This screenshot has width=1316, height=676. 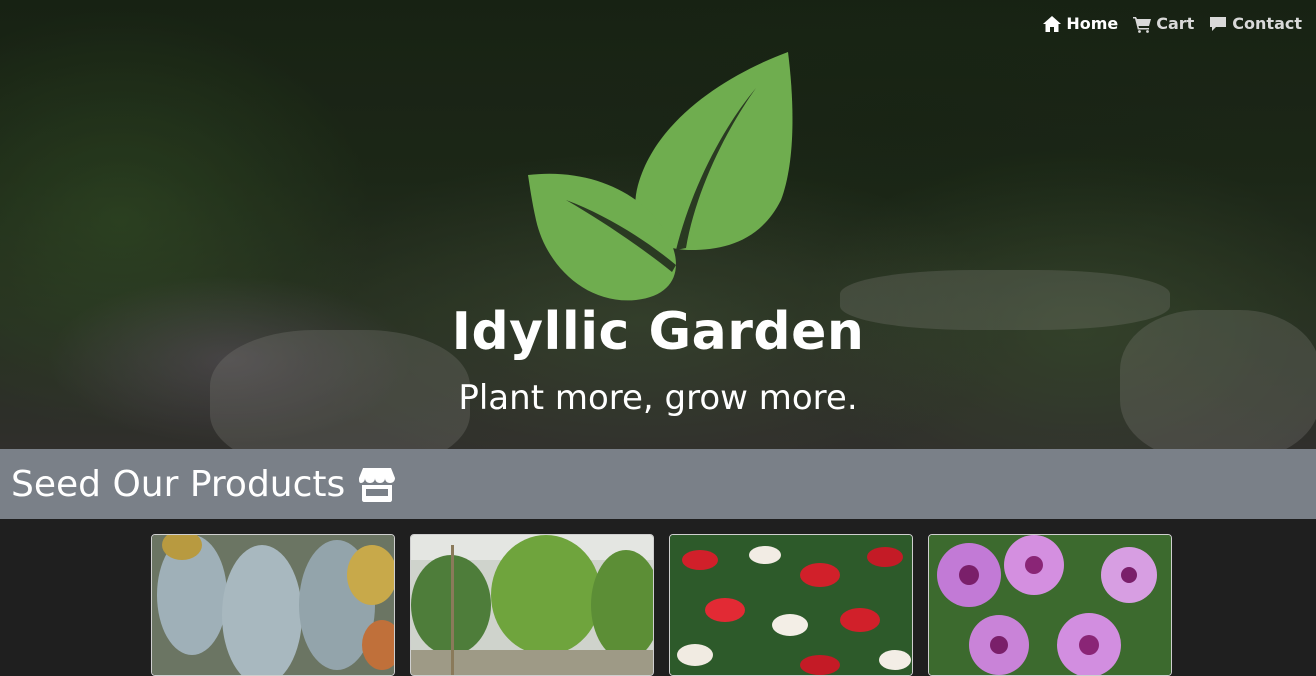 I want to click on product-card-anthurium, so click(x=791, y=605).